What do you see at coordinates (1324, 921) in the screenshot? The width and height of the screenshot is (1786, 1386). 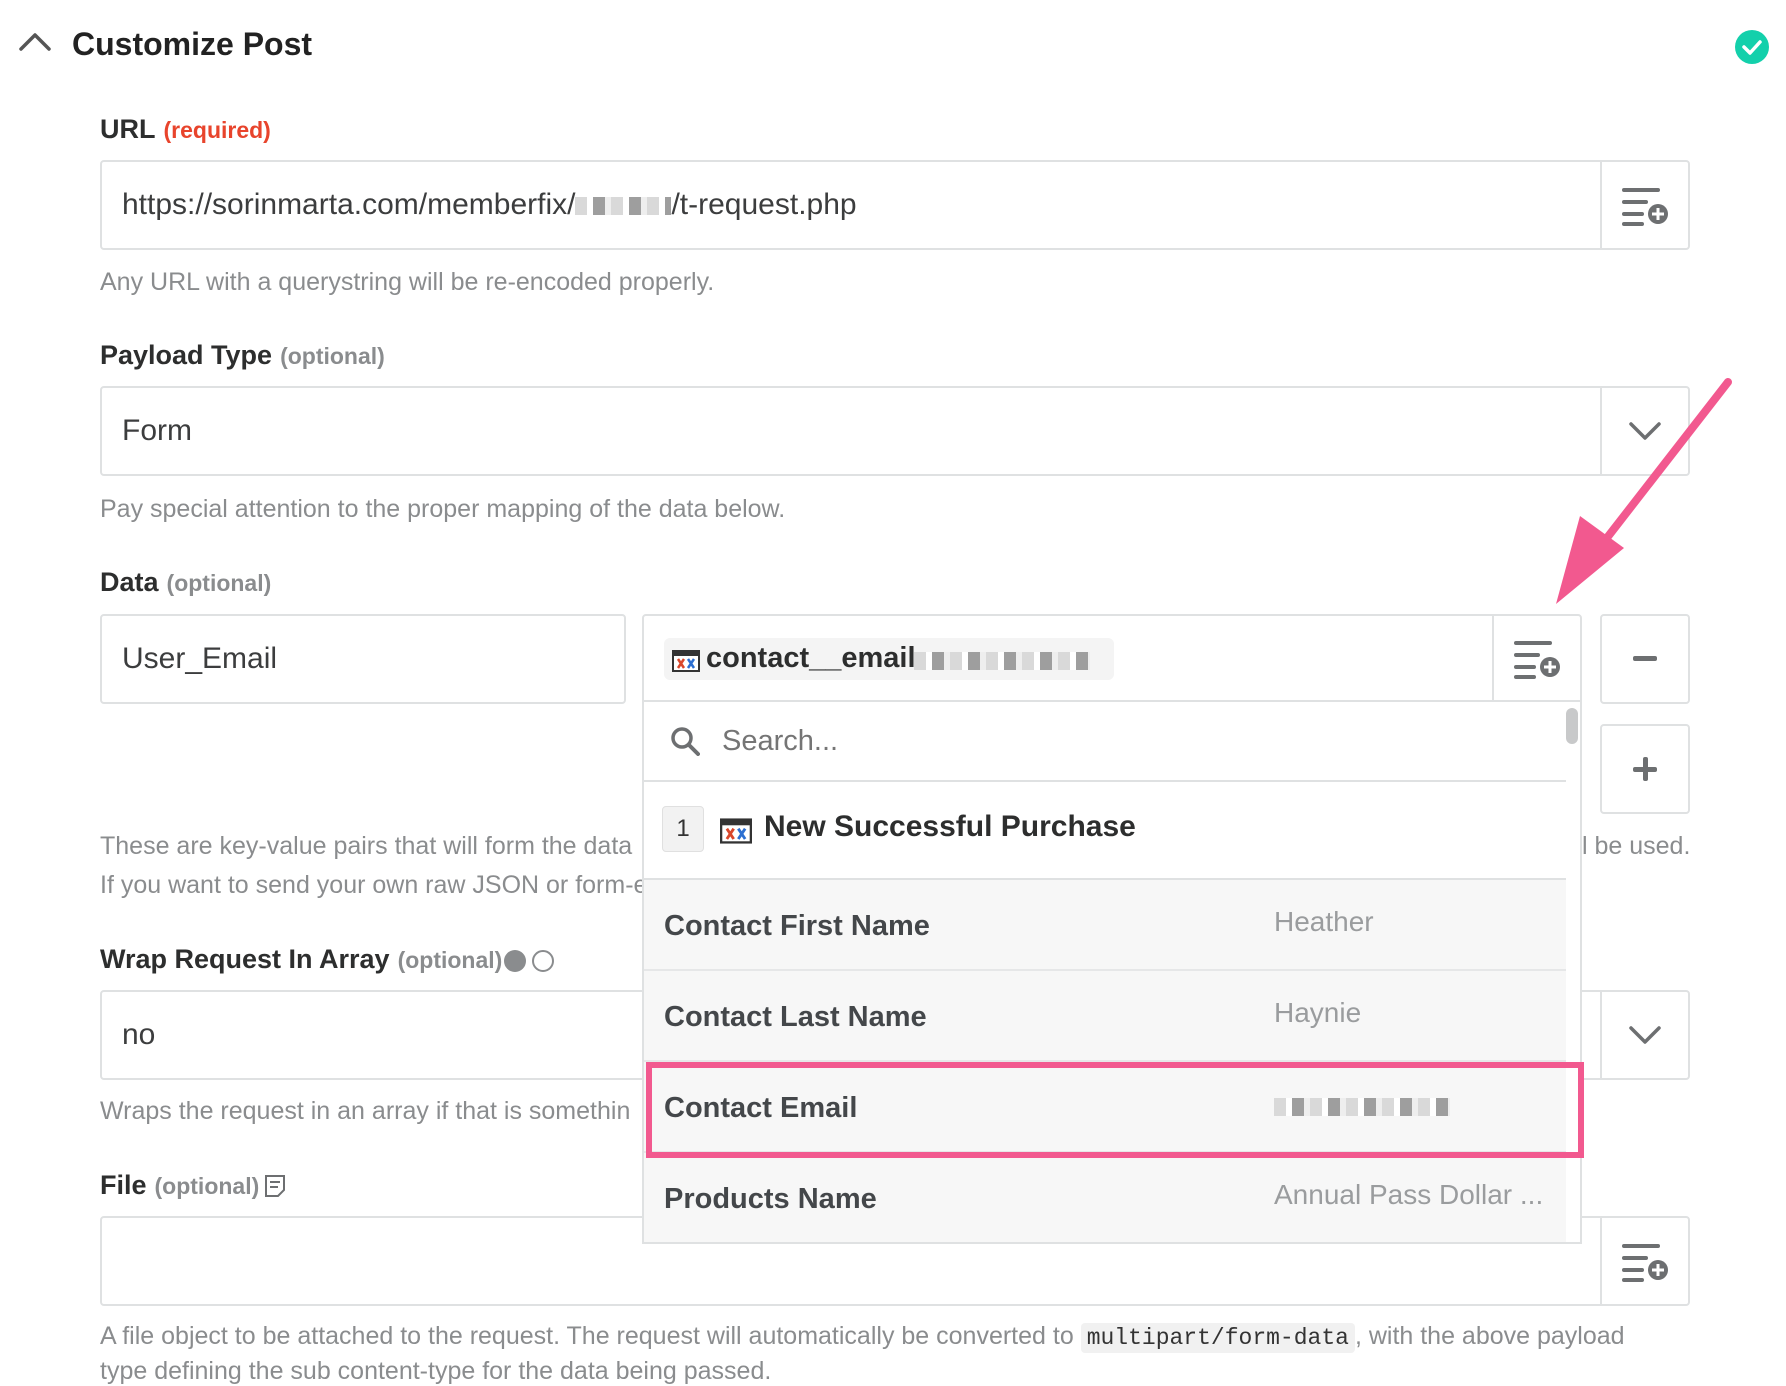 I see `field-sample-value: Heather` at bounding box center [1324, 921].